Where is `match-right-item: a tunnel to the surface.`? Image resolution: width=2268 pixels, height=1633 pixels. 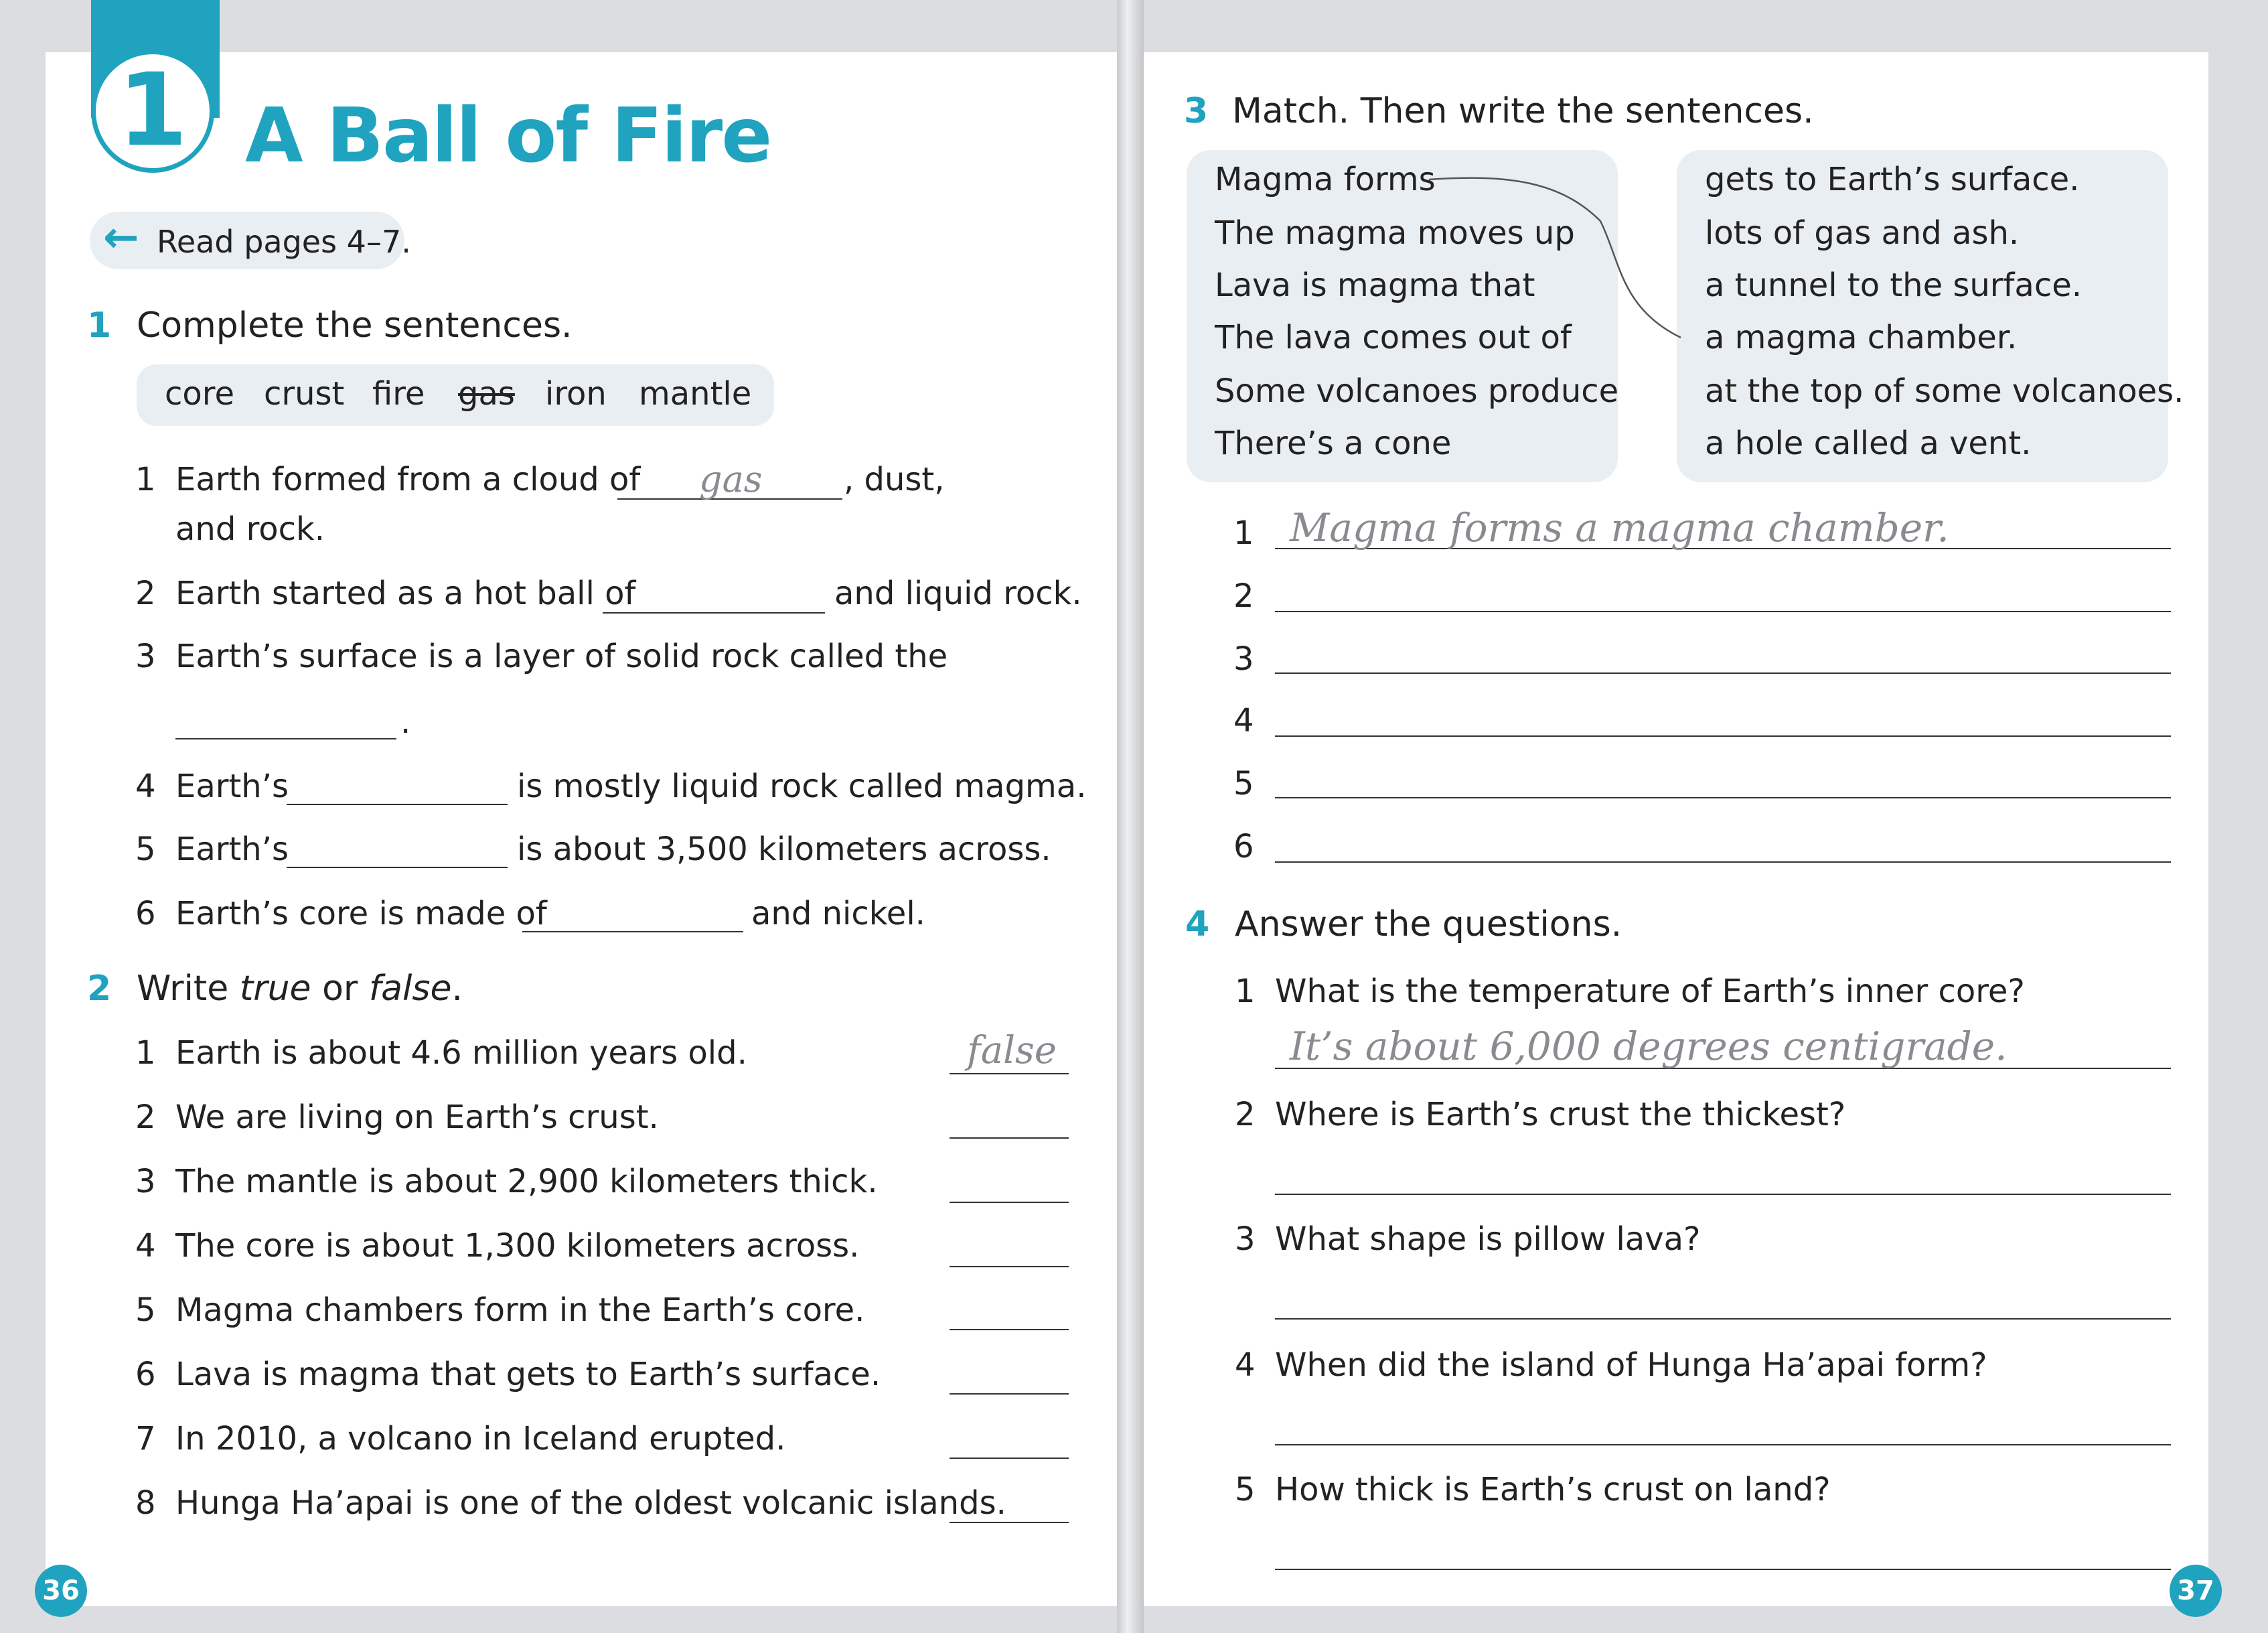
match-right-item: a tunnel to the surface. is located at coordinates (1894, 285).